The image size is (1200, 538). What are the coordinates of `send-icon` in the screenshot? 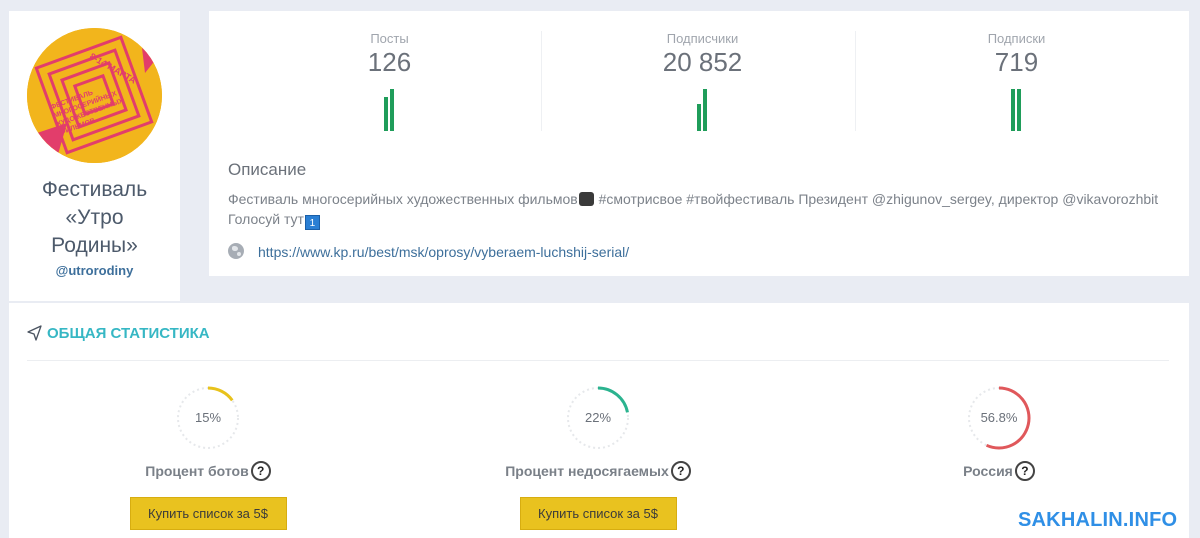 It's located at (34, 333).